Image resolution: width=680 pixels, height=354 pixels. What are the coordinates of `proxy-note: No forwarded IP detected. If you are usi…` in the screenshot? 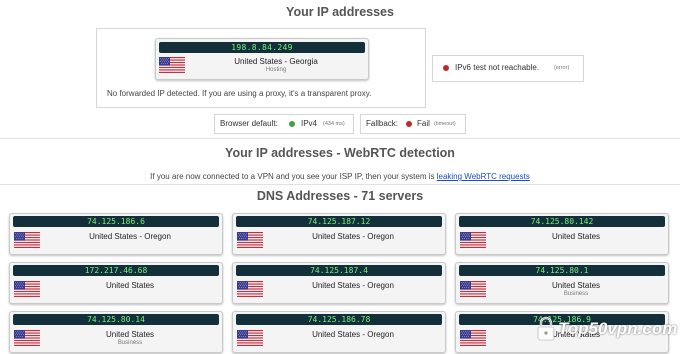 It's located at (239, 93).